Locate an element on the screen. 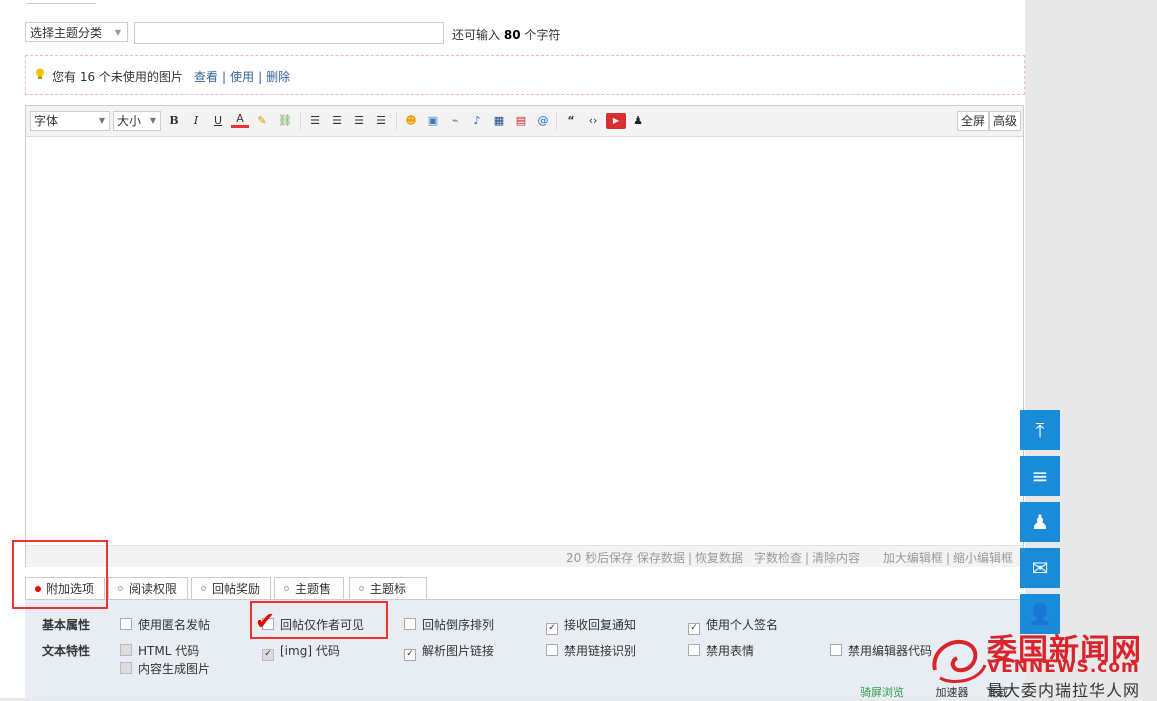  font-family-select: 字体 ▼ is located at coordinates (70, 121).